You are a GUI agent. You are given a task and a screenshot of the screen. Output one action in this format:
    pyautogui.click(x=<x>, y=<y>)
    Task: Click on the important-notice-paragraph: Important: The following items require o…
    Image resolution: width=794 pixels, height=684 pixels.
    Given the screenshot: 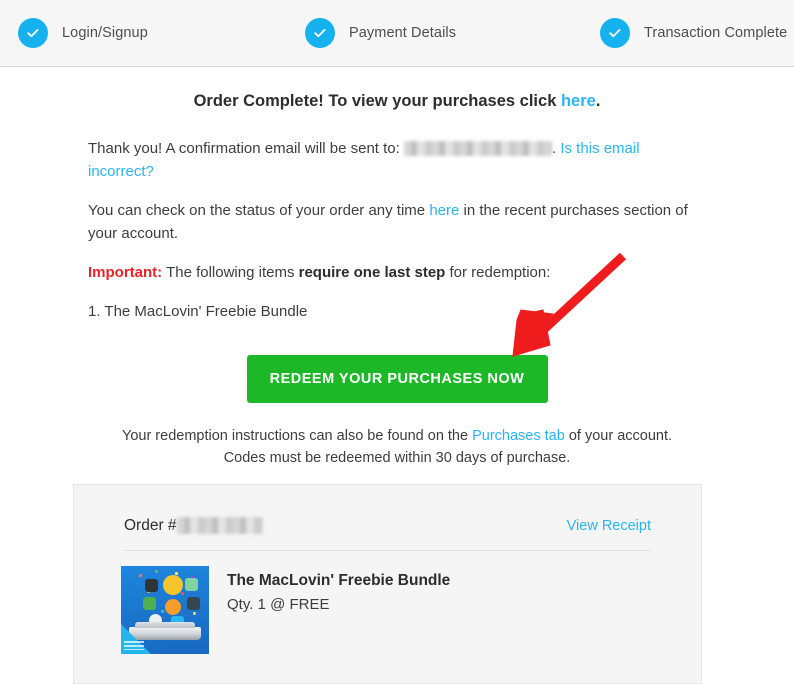 What is the action you would take?
    pyautogui.click(x=397, y=272)
    